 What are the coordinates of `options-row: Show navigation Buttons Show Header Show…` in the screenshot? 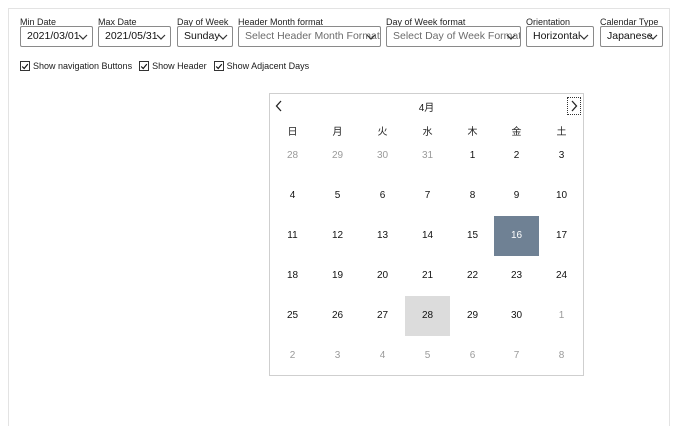 It's located at (168, 66).